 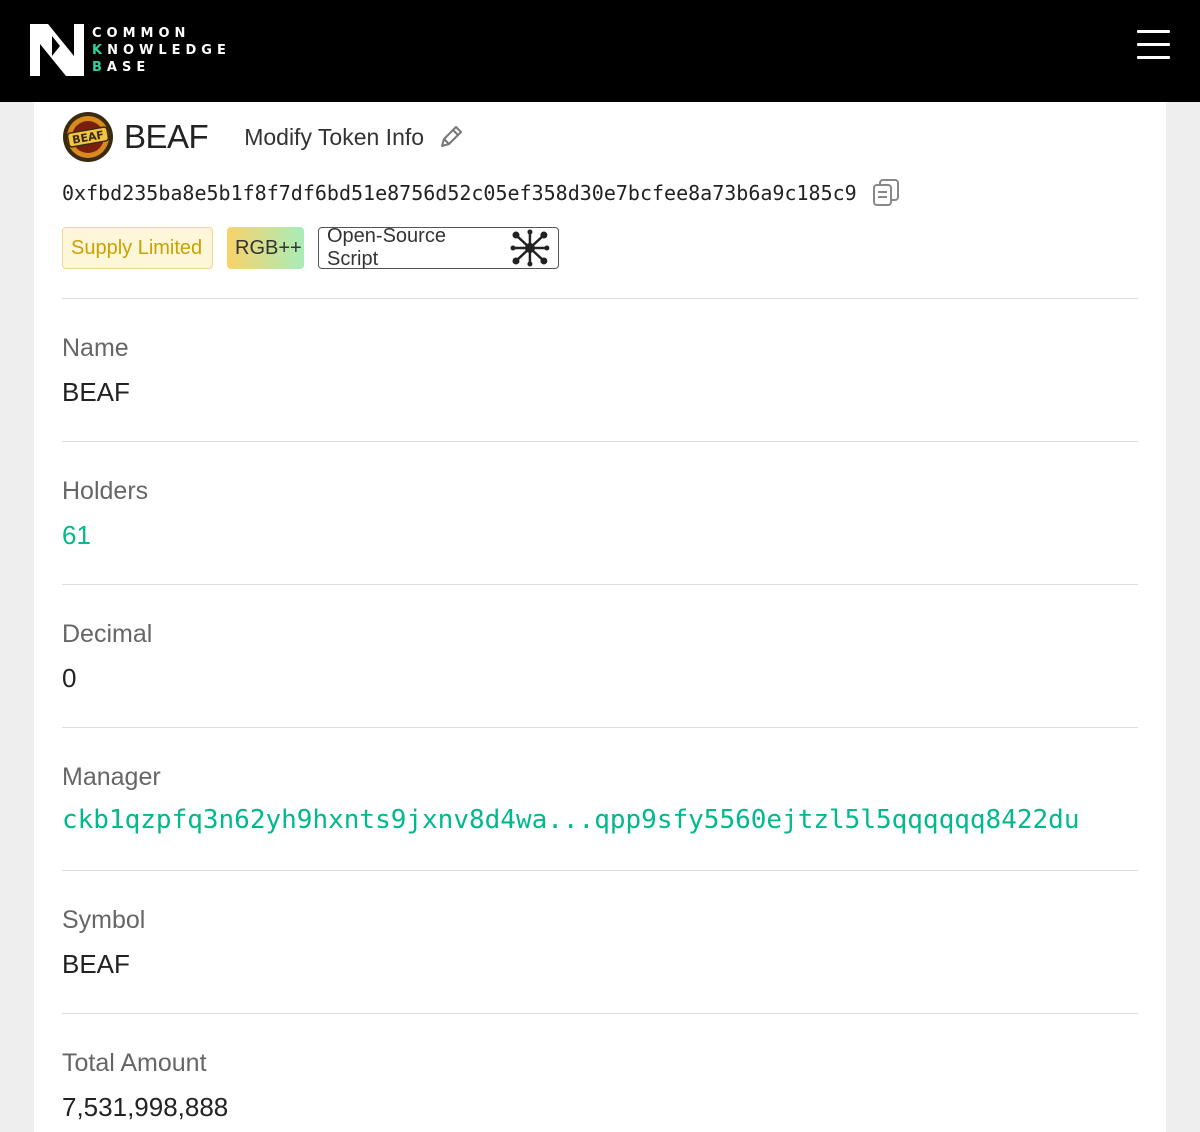 I want to click on logo-line-common: COMMON, so click(x=141, y=33).